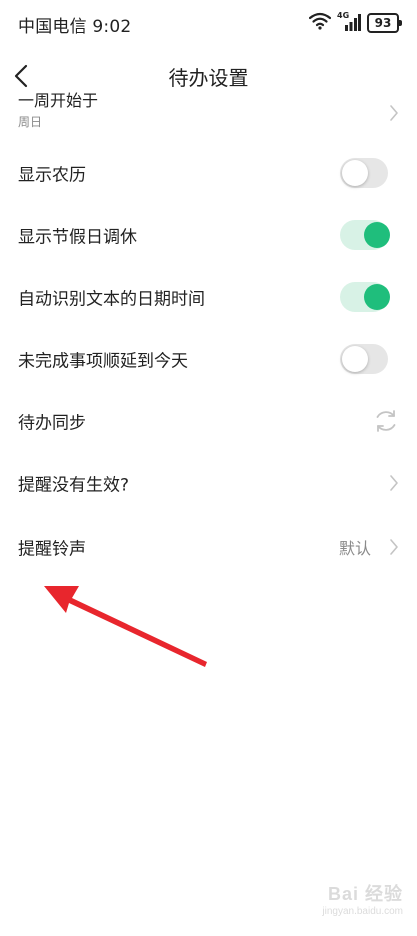 Image resolution: width=417 pixels, height=936 pixels. I want to click on carrier-time: 中国电信 9:02, so click(75, 27).